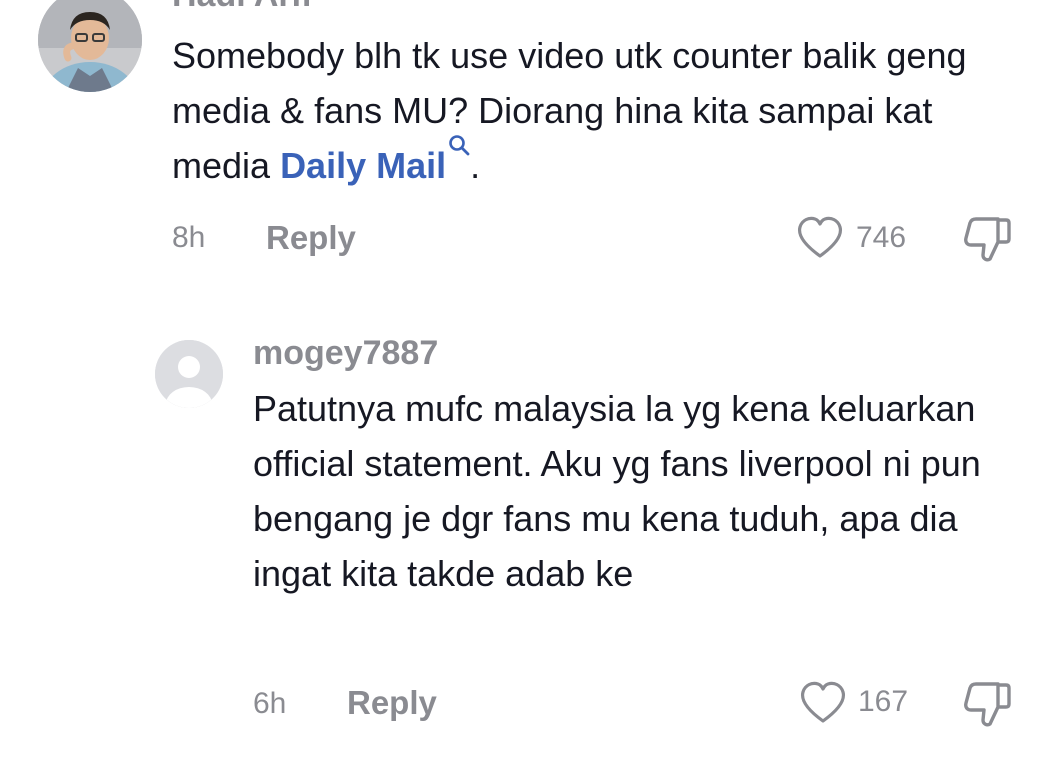 This screenshot has width=1050, height=774. I want to click on comment-username: Hadi Arif, so click(242, 7).